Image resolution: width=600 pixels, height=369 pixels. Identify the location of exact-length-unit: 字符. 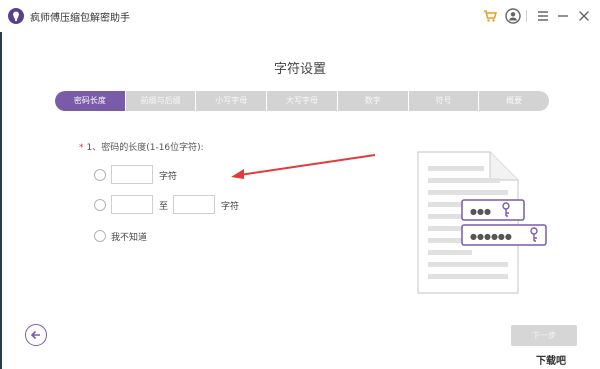
(168, 177).